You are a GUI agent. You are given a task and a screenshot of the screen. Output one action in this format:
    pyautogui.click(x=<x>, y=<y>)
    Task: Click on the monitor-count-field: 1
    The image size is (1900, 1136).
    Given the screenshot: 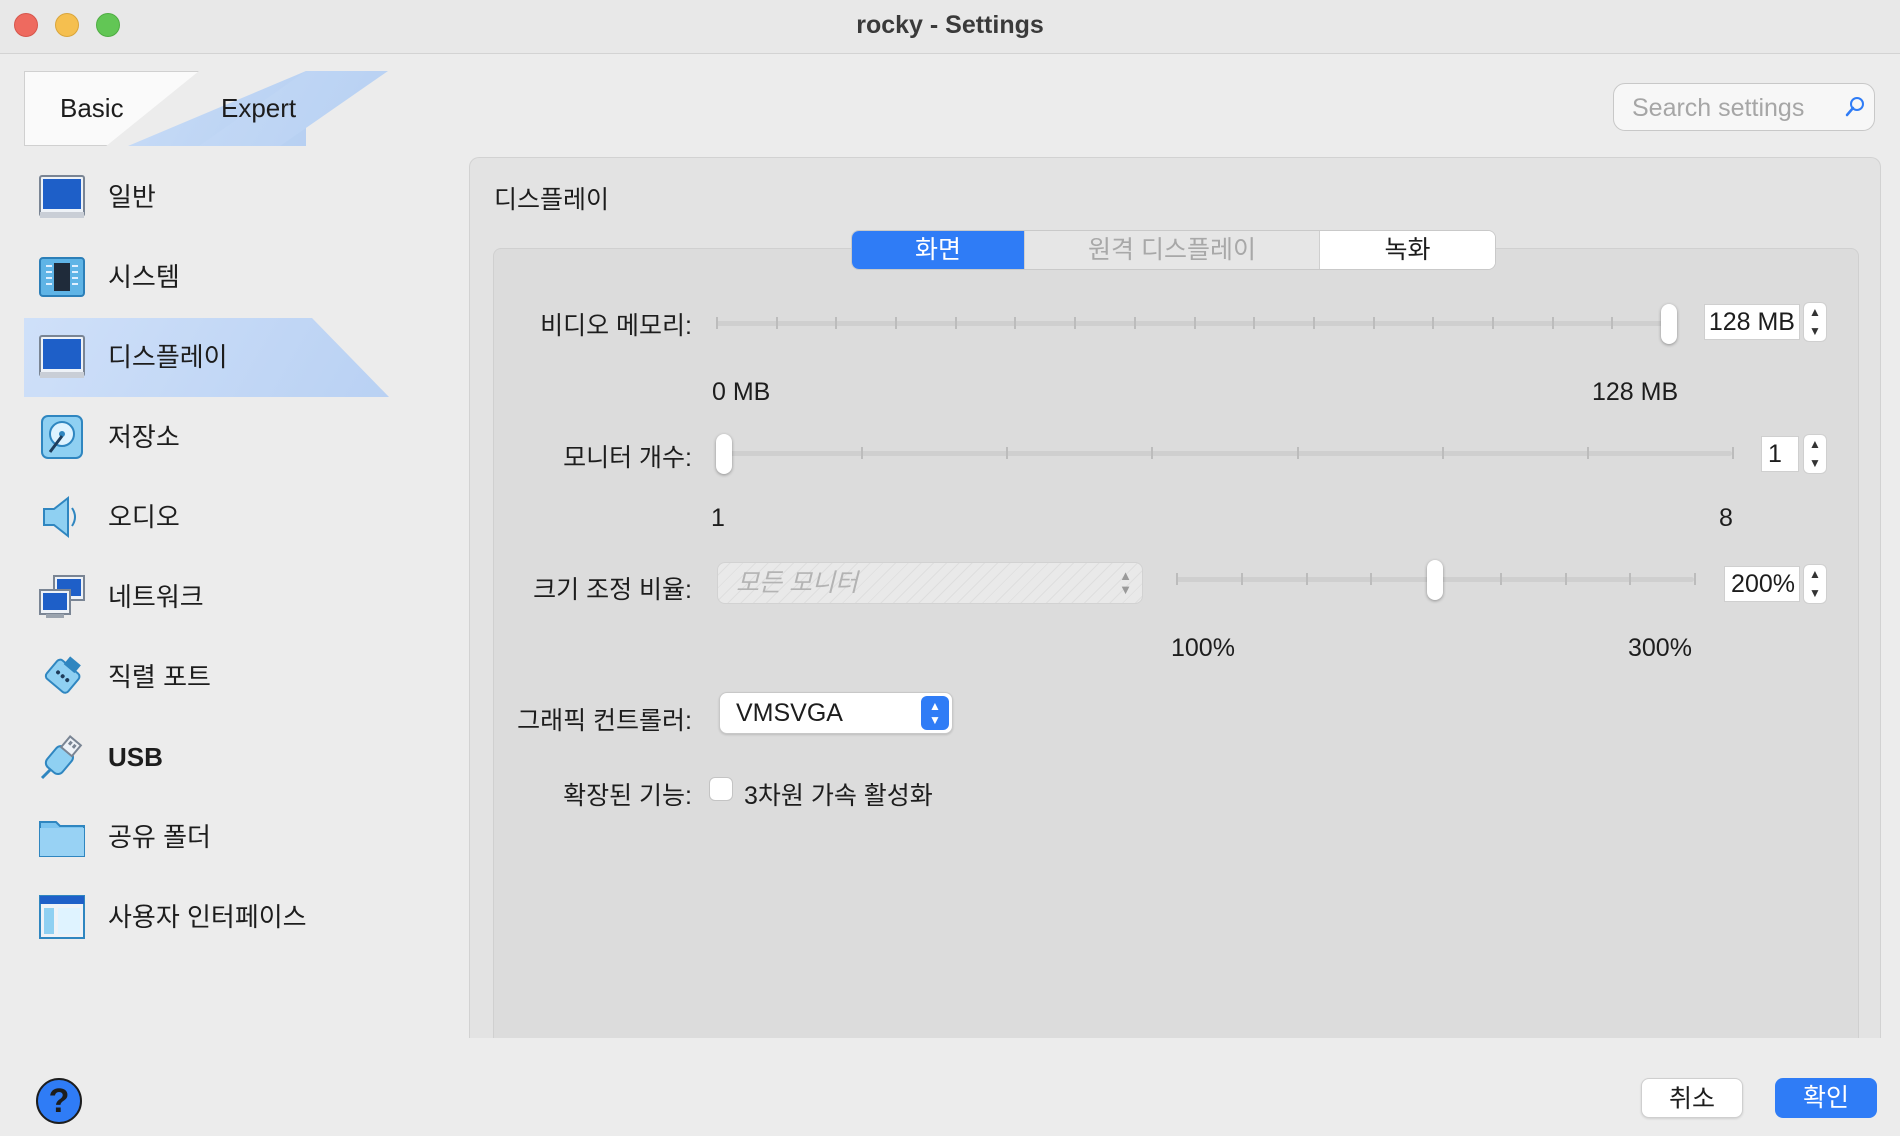 What is the action you would take?
    pyautogui.click(x=1780, y=454)
    